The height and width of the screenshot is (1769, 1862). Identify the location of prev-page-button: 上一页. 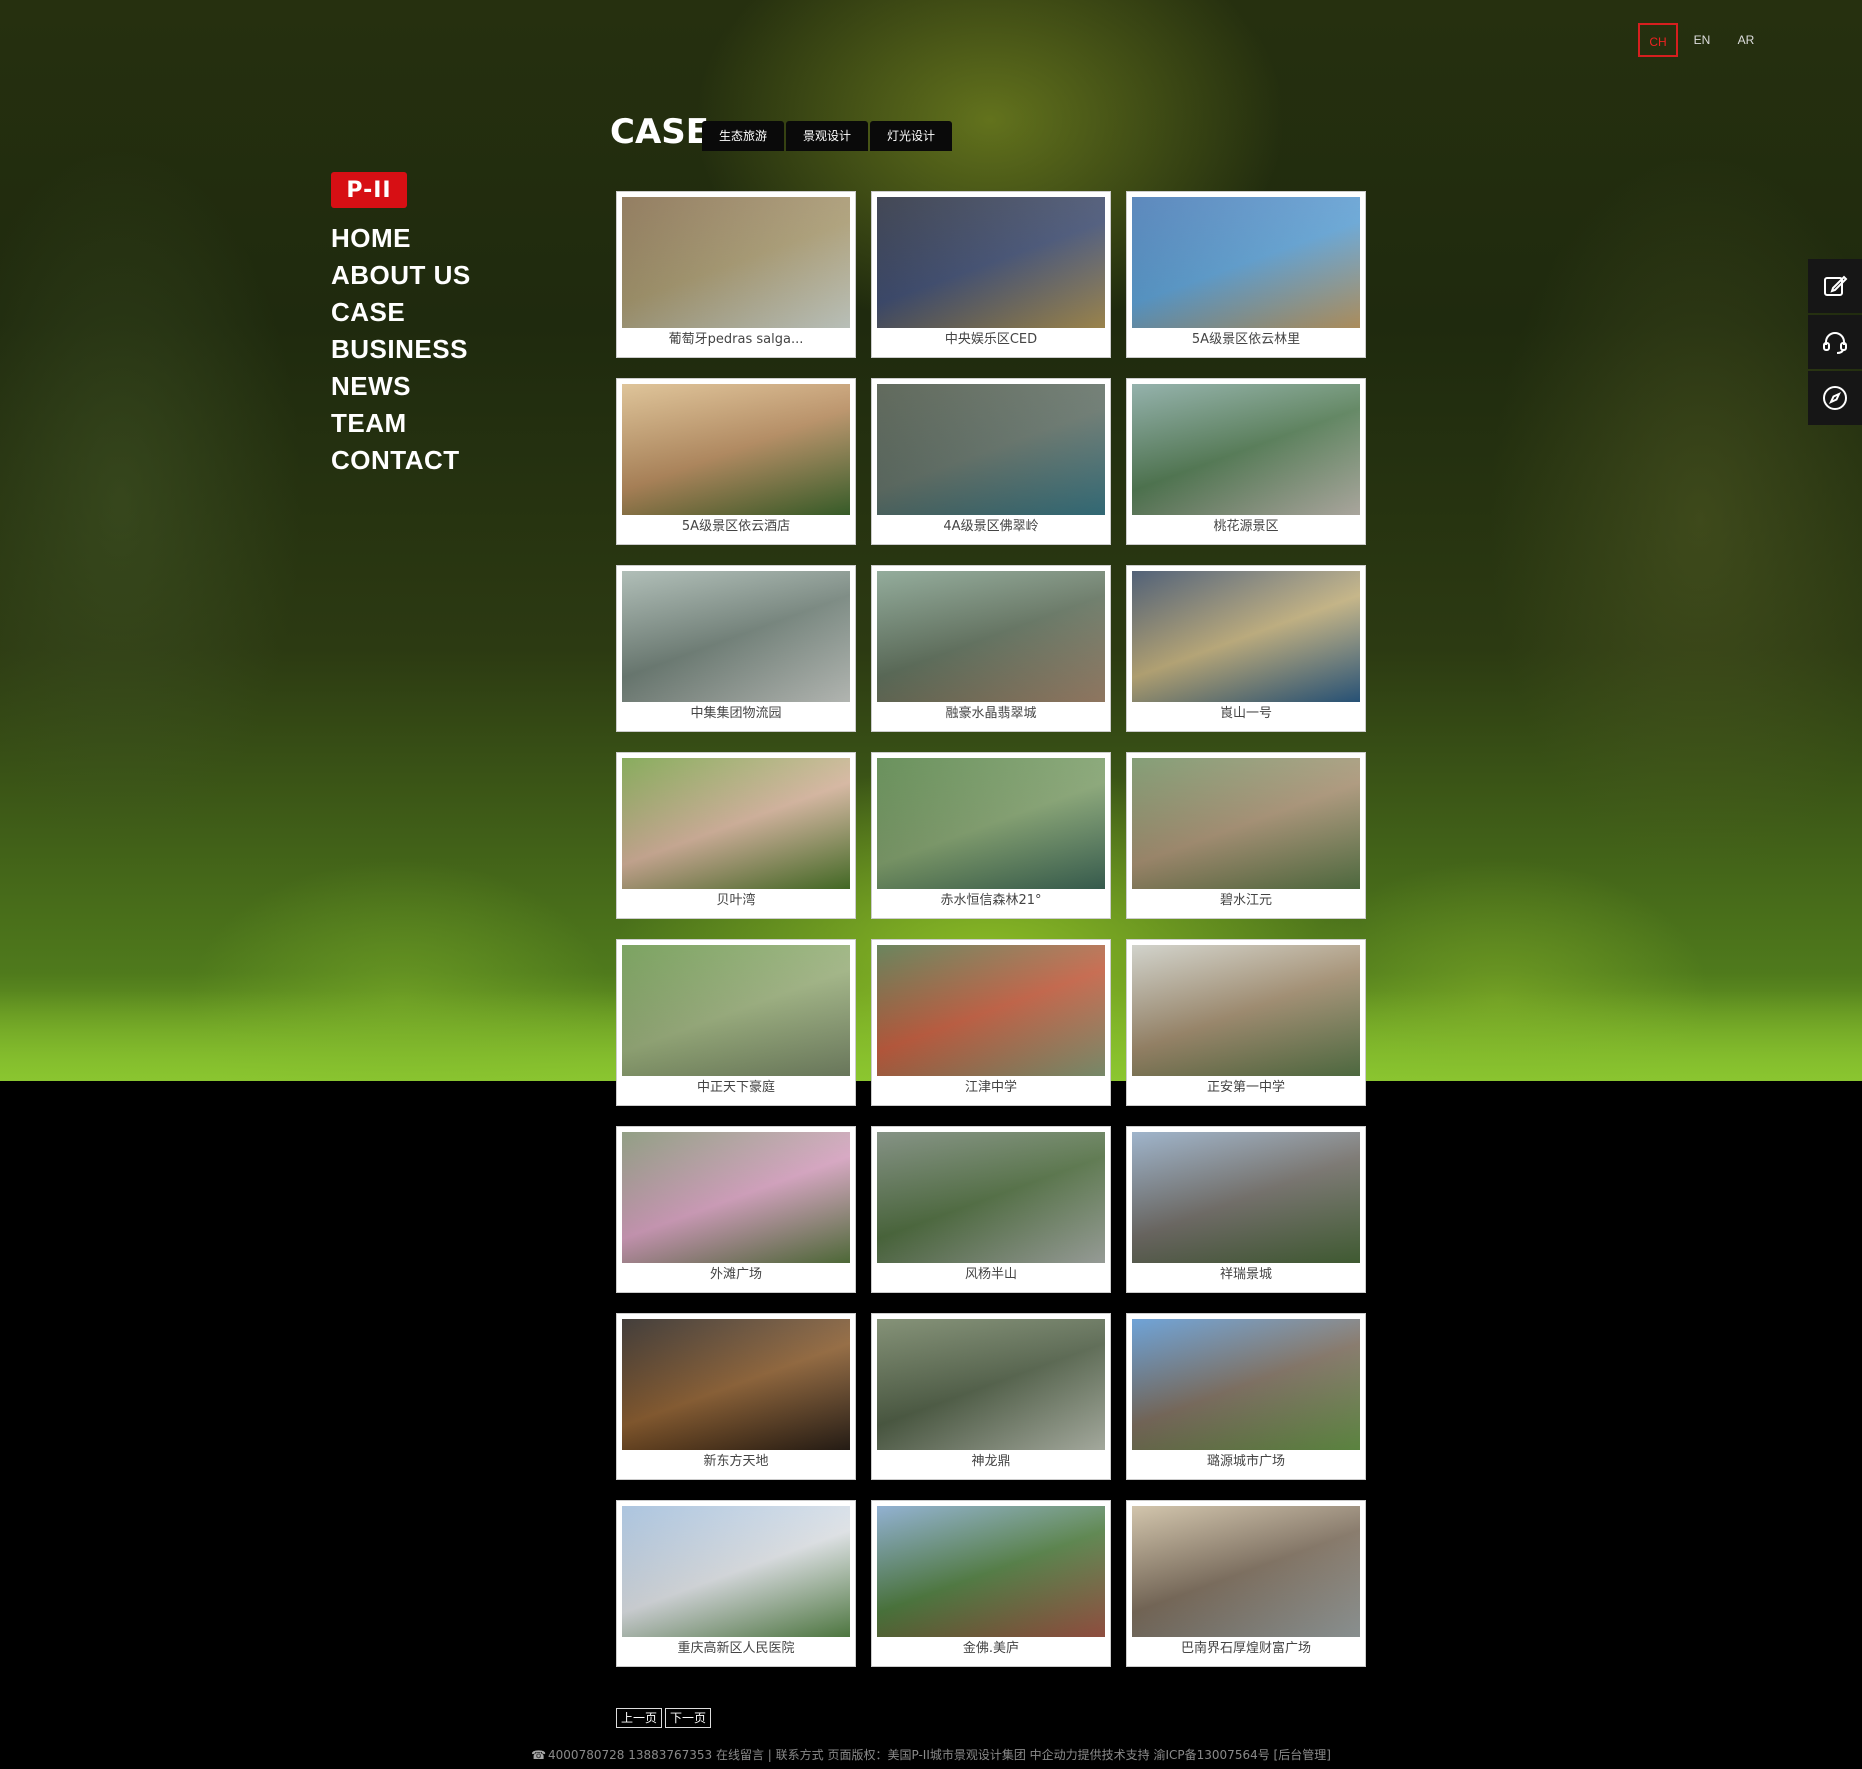
(639, 1718).